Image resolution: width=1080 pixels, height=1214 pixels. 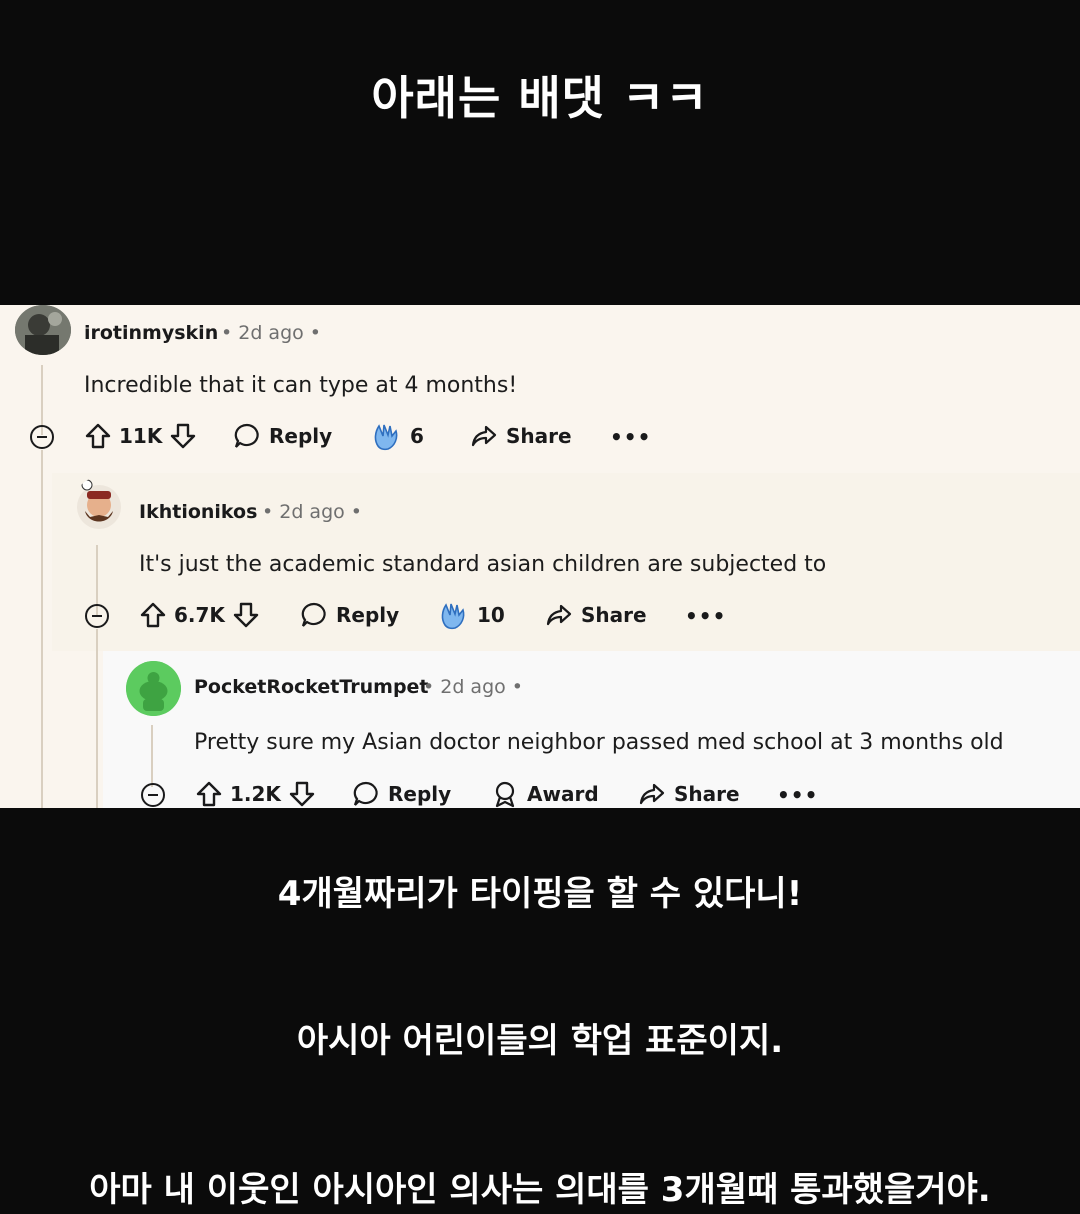 I want to click on username: irotinmyskin, so click(x=151, y=333).